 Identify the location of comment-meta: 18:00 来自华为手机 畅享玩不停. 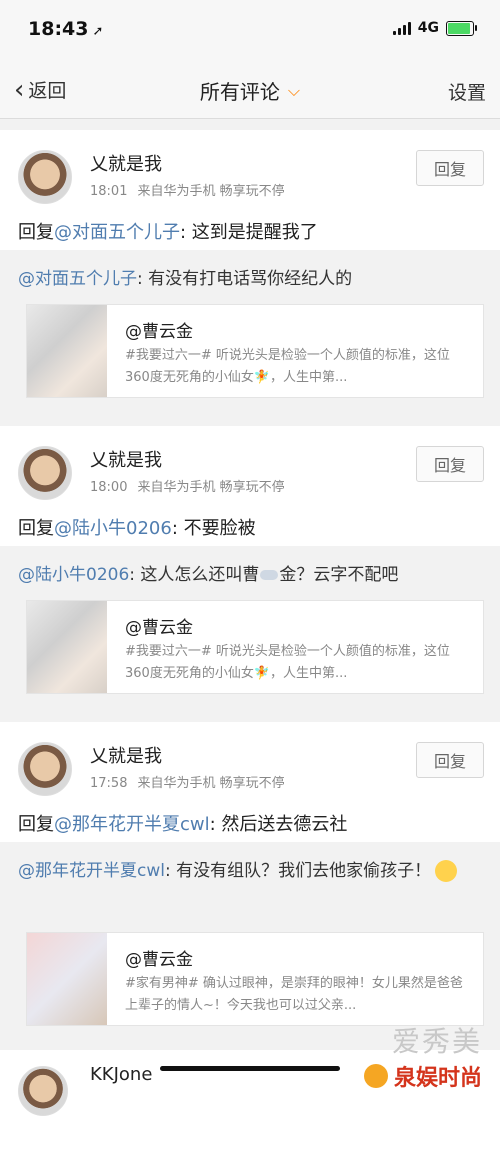
(187, 485).